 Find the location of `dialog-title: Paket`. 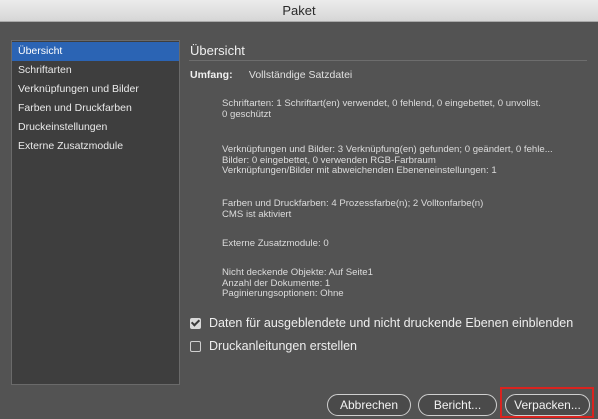

dialog-title: Paket is located at coordinates (299, 10).